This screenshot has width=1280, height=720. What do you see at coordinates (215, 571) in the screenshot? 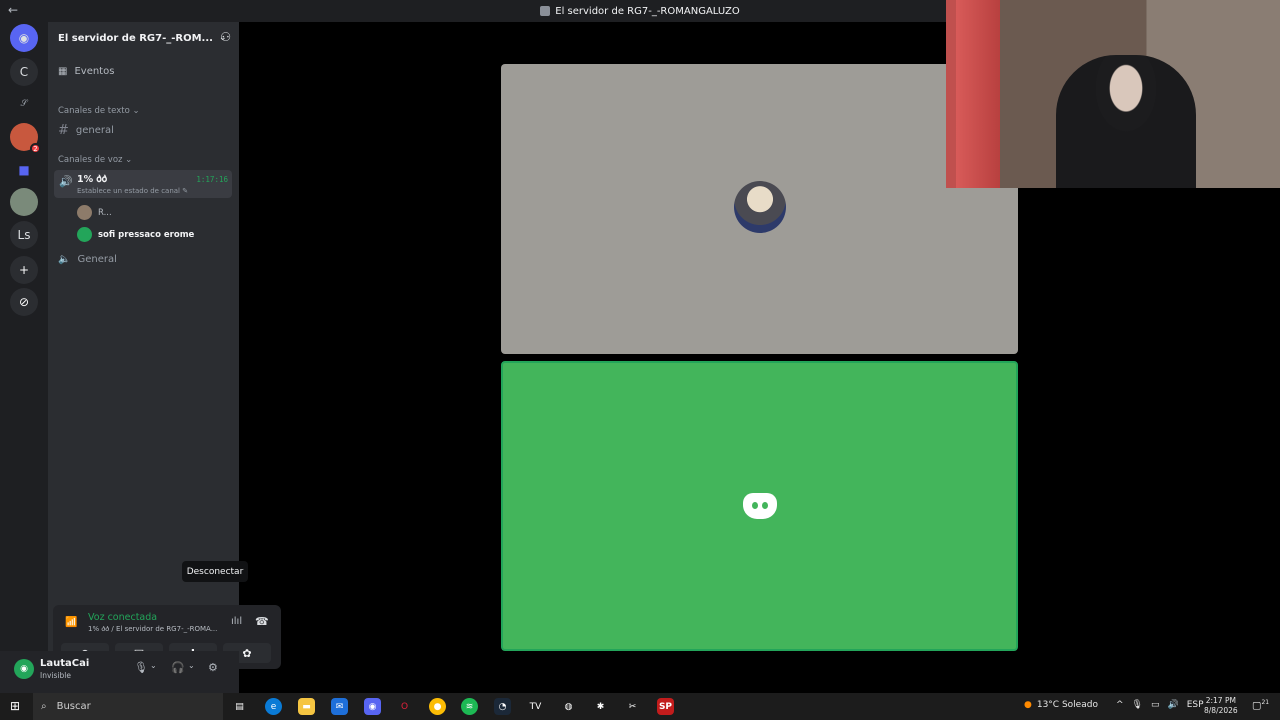
I see `disconnect-tooltip: Desconectar` at bounding box center [215, 571].